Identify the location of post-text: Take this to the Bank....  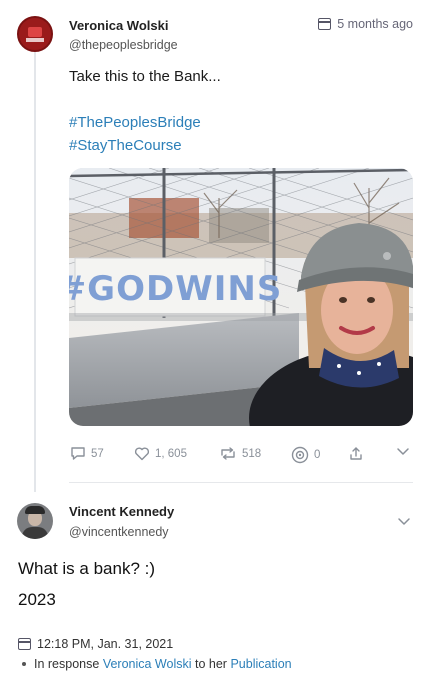
(145, 76).